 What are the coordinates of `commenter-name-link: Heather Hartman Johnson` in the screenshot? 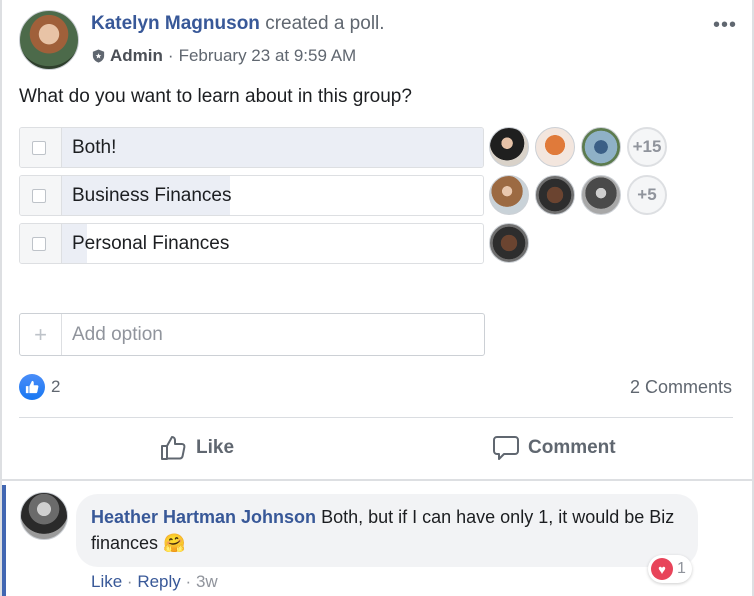 It's located at (203, 517).